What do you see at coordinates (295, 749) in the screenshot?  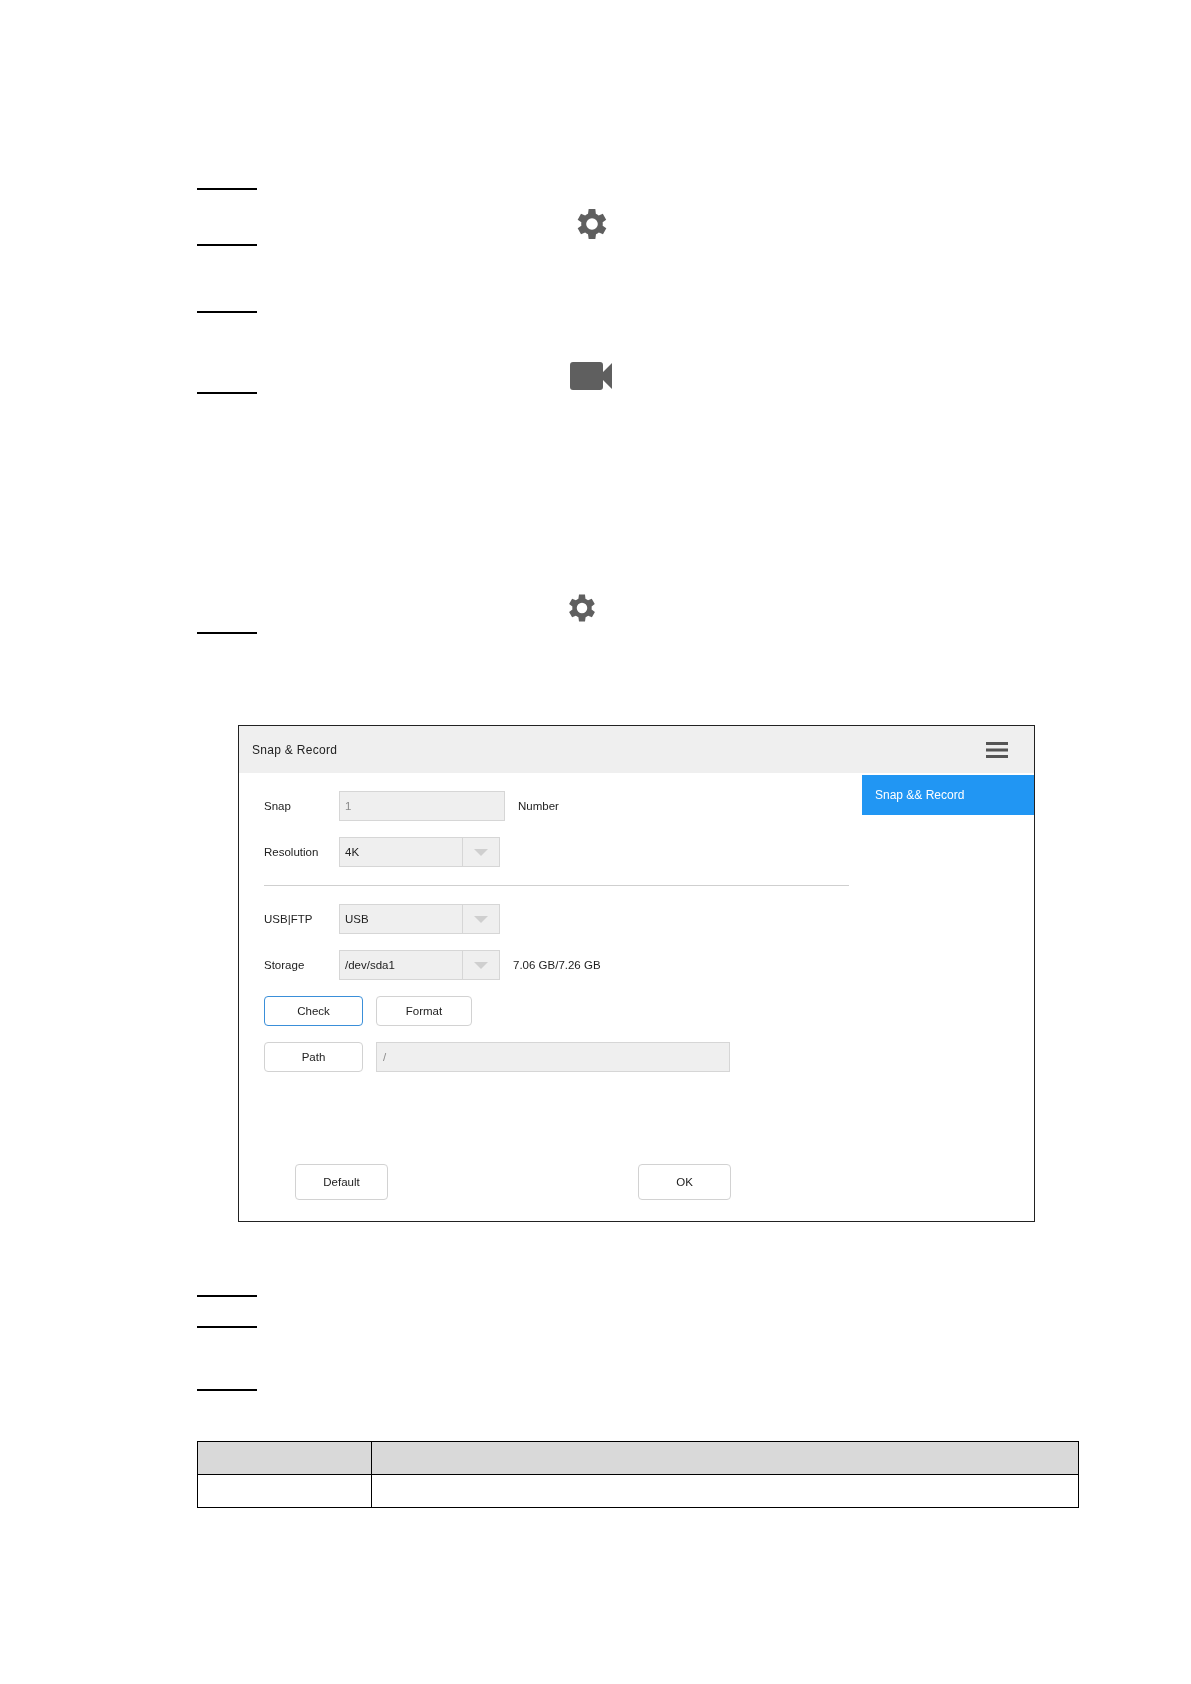 I see `window-title: Snap & Record` at bounding box center [295, 749].